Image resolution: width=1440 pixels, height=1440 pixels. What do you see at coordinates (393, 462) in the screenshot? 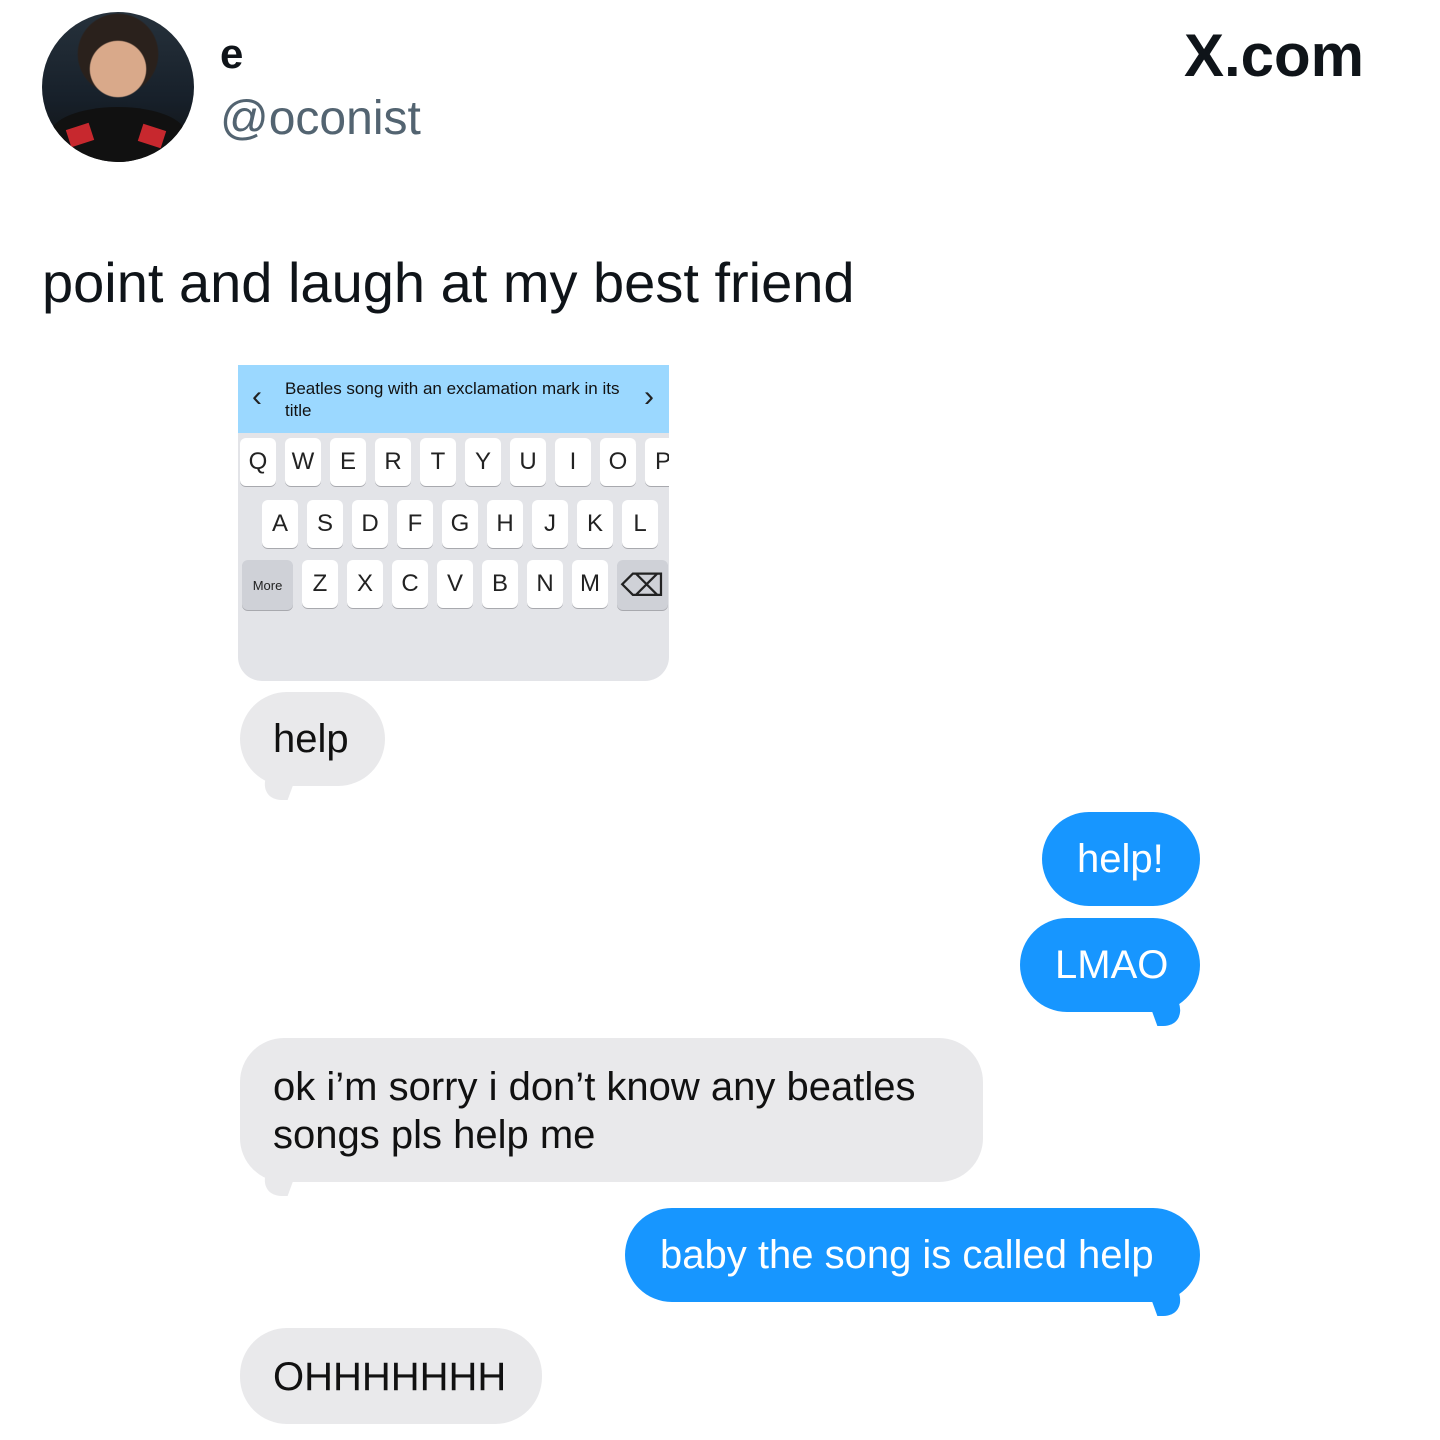
I see `key-r: R` at bounding box center [393, 462].